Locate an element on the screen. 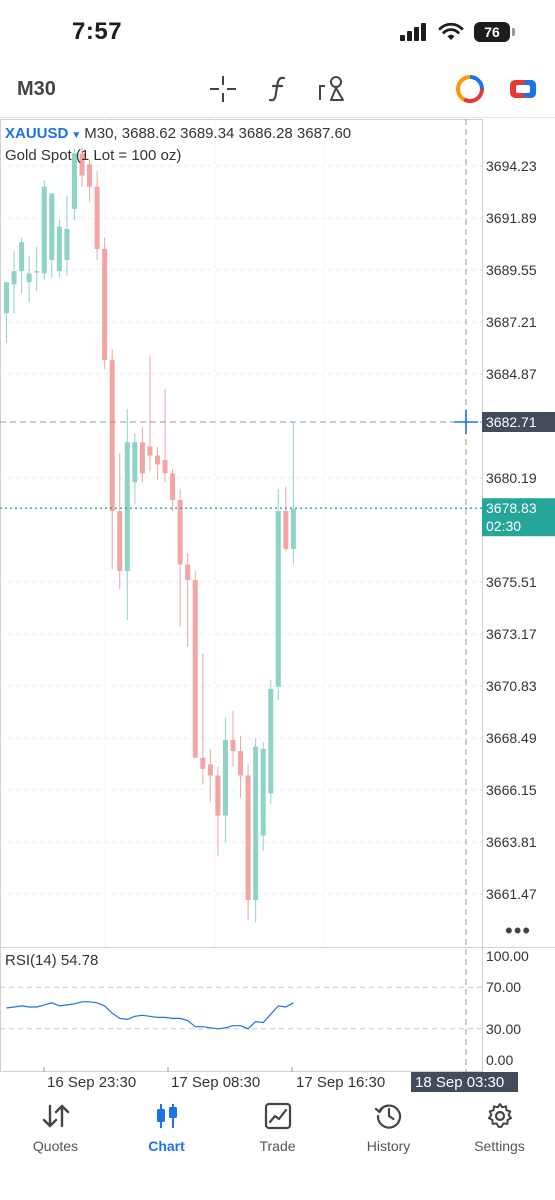 The image size is (555, 1200). trade-chart-icon is located at coordinates (277, 1116).